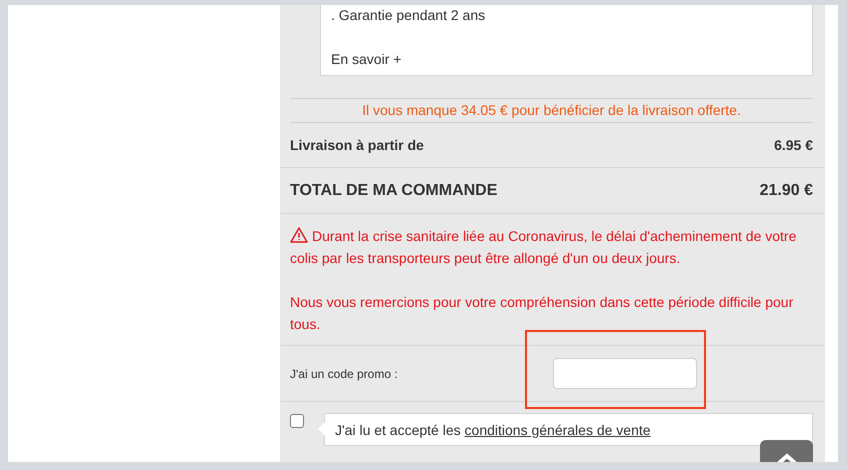 The width and height of the screenshot is (847, 470). I want to click on scroll-top-button, so click(786, 451).